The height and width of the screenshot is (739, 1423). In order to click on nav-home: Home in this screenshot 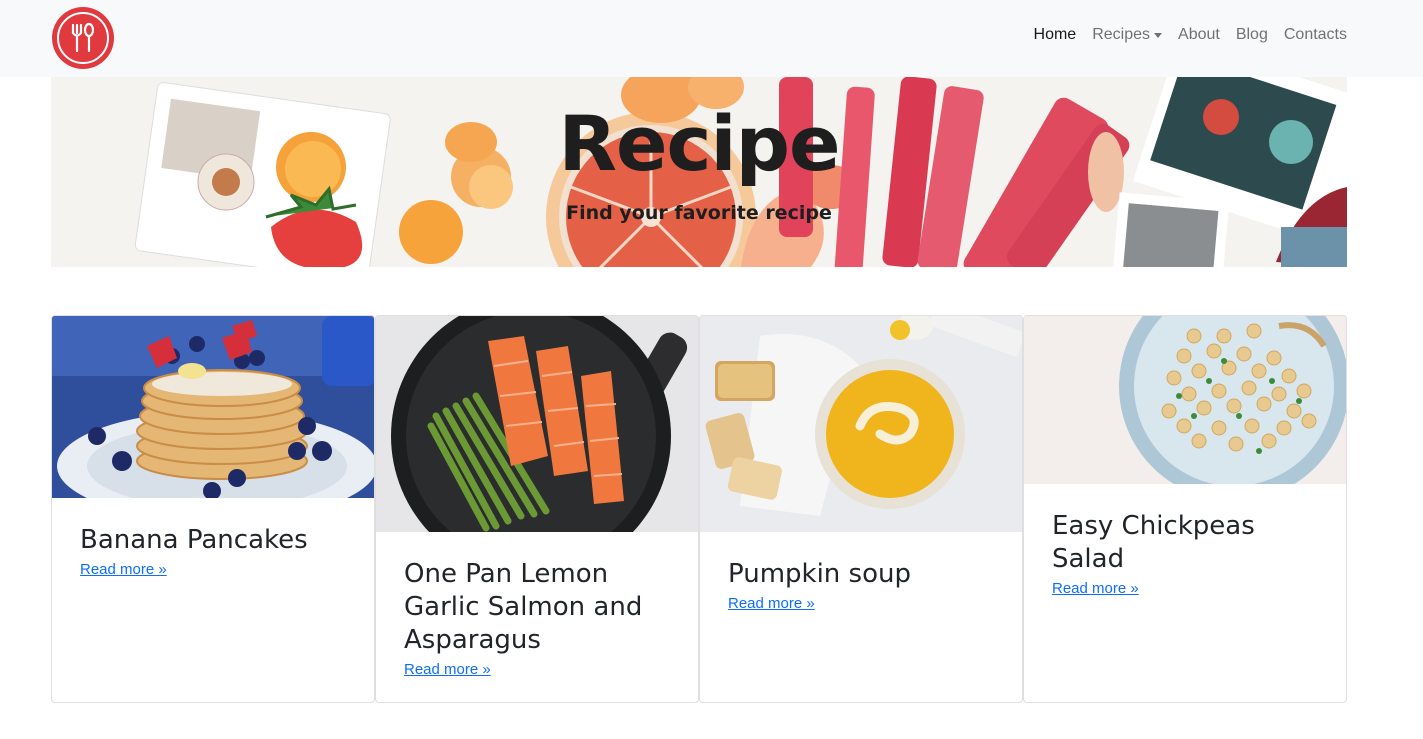, I will do `click(1055, 35)`.